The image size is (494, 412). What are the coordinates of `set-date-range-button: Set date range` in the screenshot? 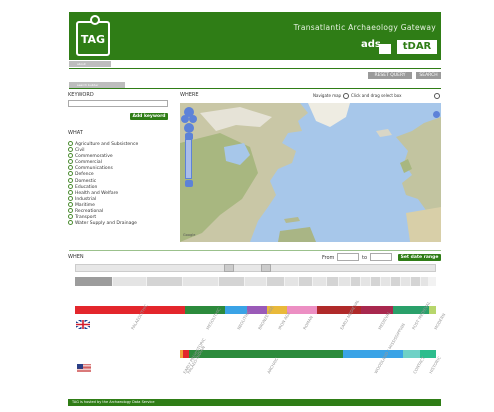 It's located at (419, 257).